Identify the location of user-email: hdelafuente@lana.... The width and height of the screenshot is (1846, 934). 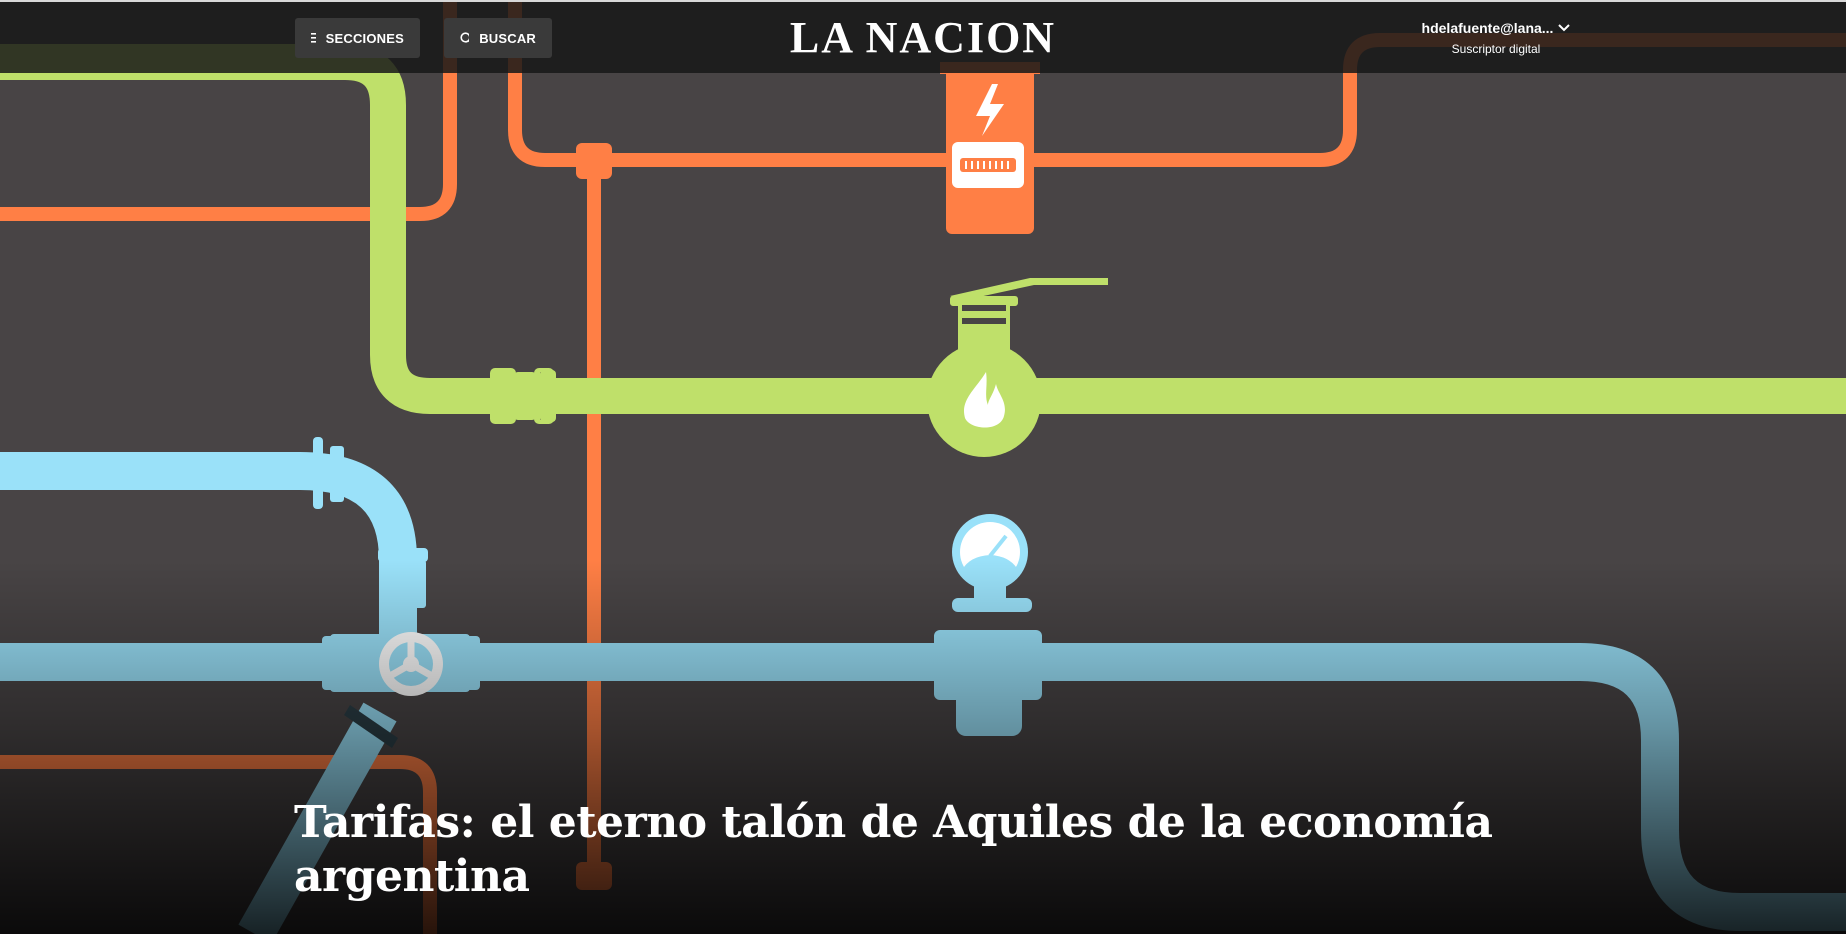
(1487, 28).